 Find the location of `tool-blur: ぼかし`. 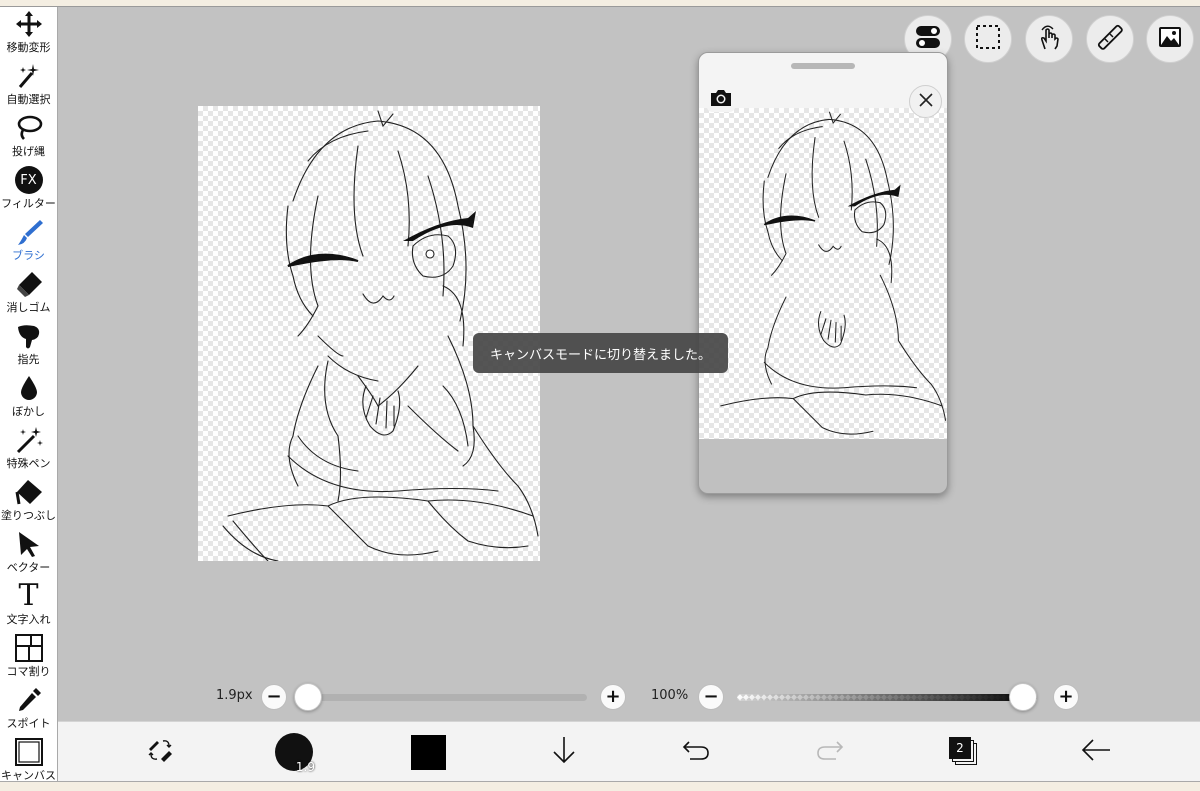

tool-blur: ぼかし is located at coordinates (28, 399).